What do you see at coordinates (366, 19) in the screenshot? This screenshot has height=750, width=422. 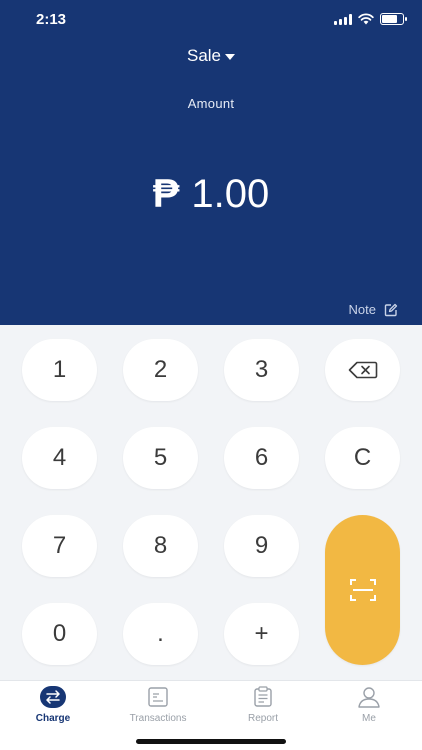 I see `wifi-icon` at bounding box center [366, 19].